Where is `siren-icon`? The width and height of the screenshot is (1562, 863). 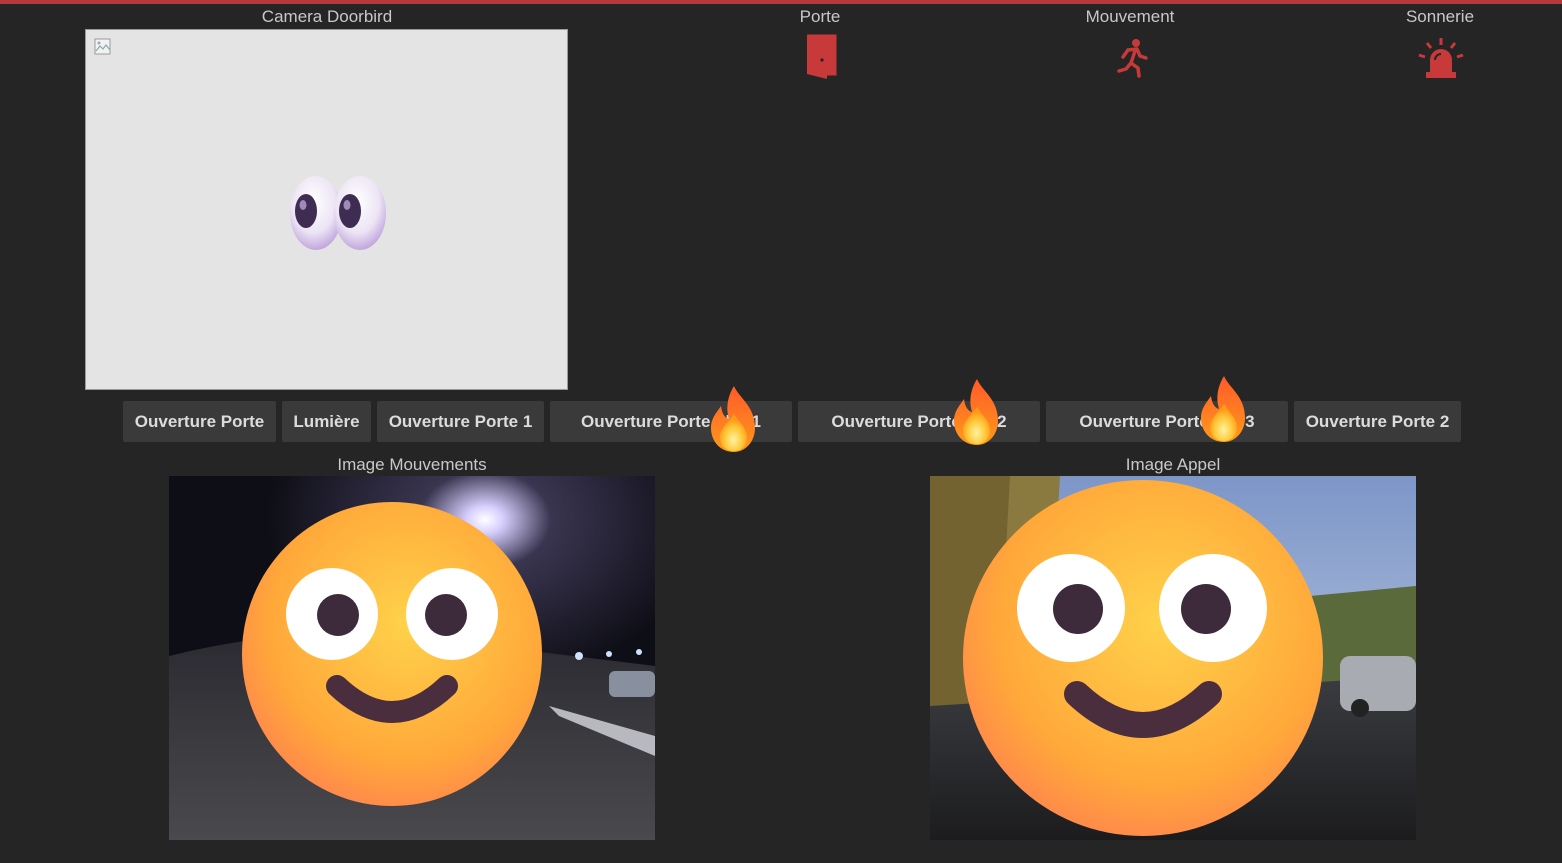
siren-icon is located at coordinates (1441, 60).